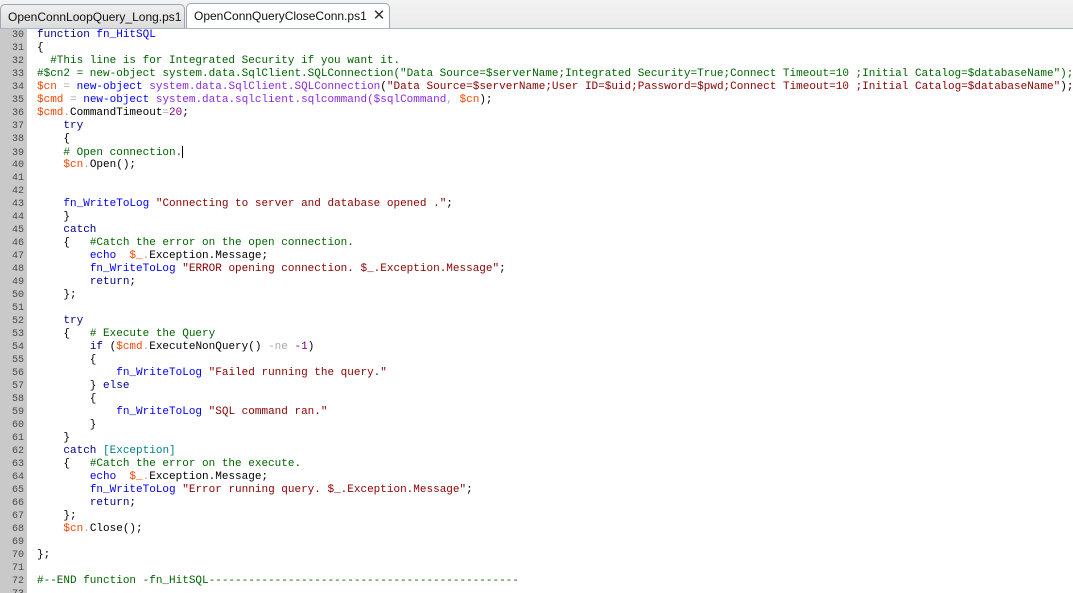 The image size is (1073, 593). Describe the element at coordinates (536, 178) in the screenshot. I see `code-line: 41` at that location.